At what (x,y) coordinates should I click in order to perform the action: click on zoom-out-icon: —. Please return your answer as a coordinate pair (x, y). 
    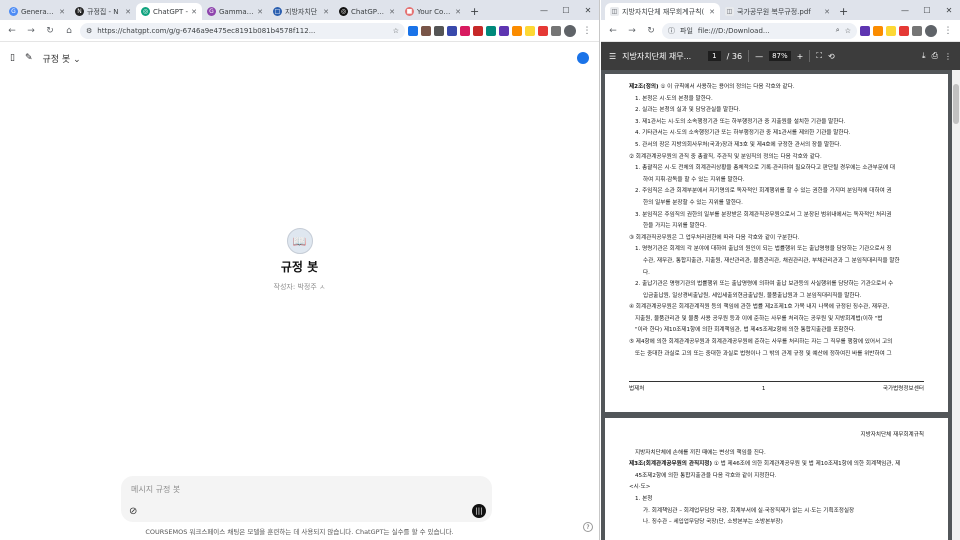
    Looking at the image, I should click on (759, 56).